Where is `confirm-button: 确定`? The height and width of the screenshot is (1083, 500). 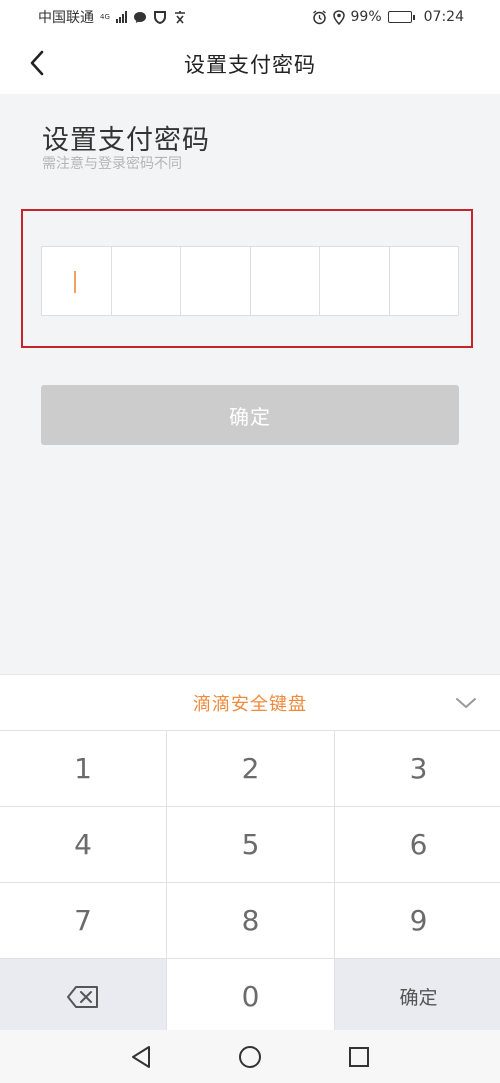 confirm-button: 确定 is located at coordinates (250, 415).